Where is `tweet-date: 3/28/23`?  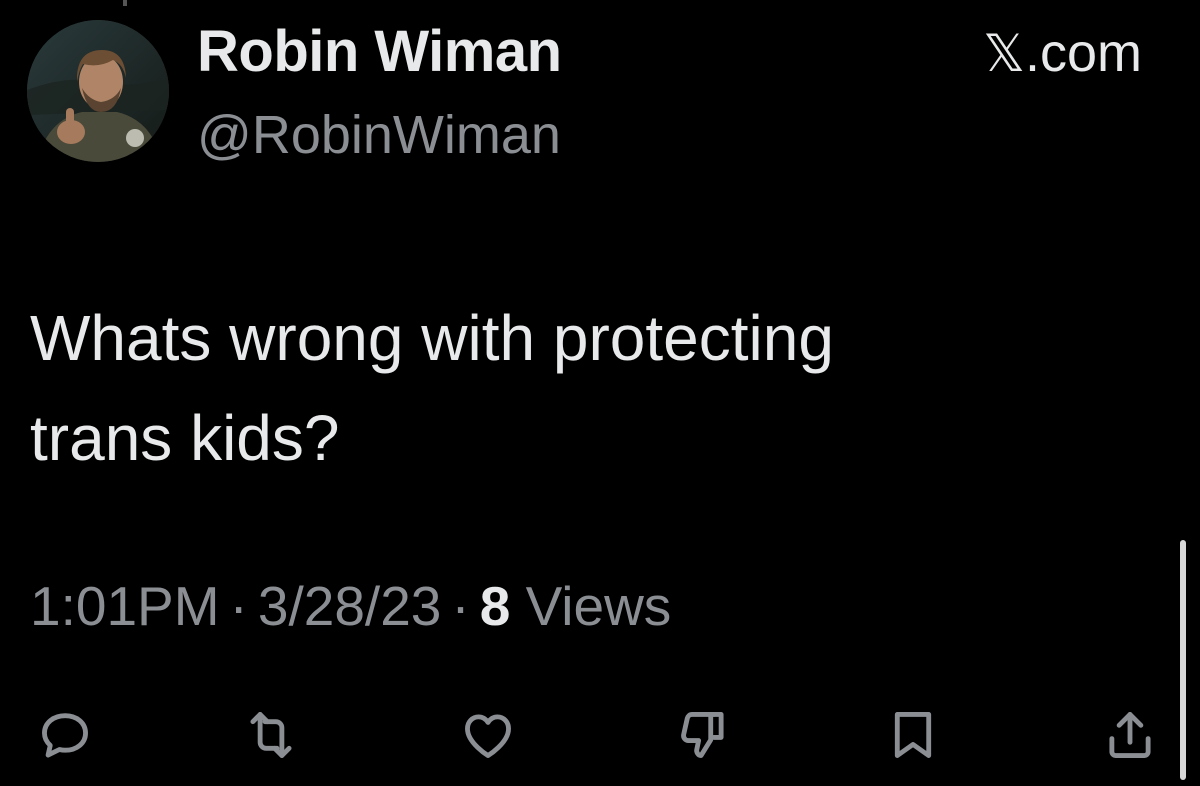
tweet-date: 3/28/23 is located at coordinates (350, 606).